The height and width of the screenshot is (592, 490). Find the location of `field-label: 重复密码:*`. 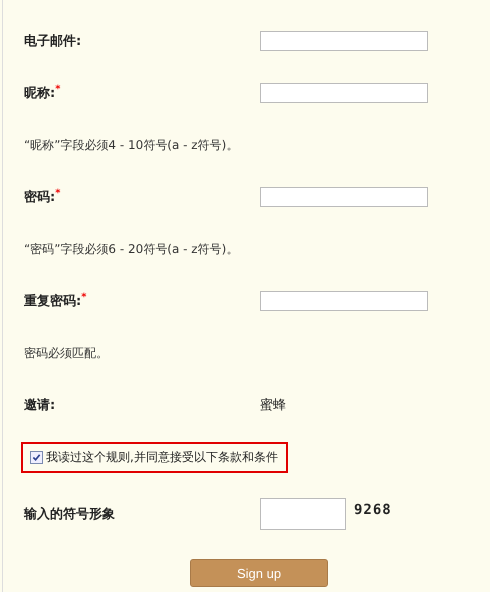

field-label: 重复密码:* is located at coordinates (56, 301).